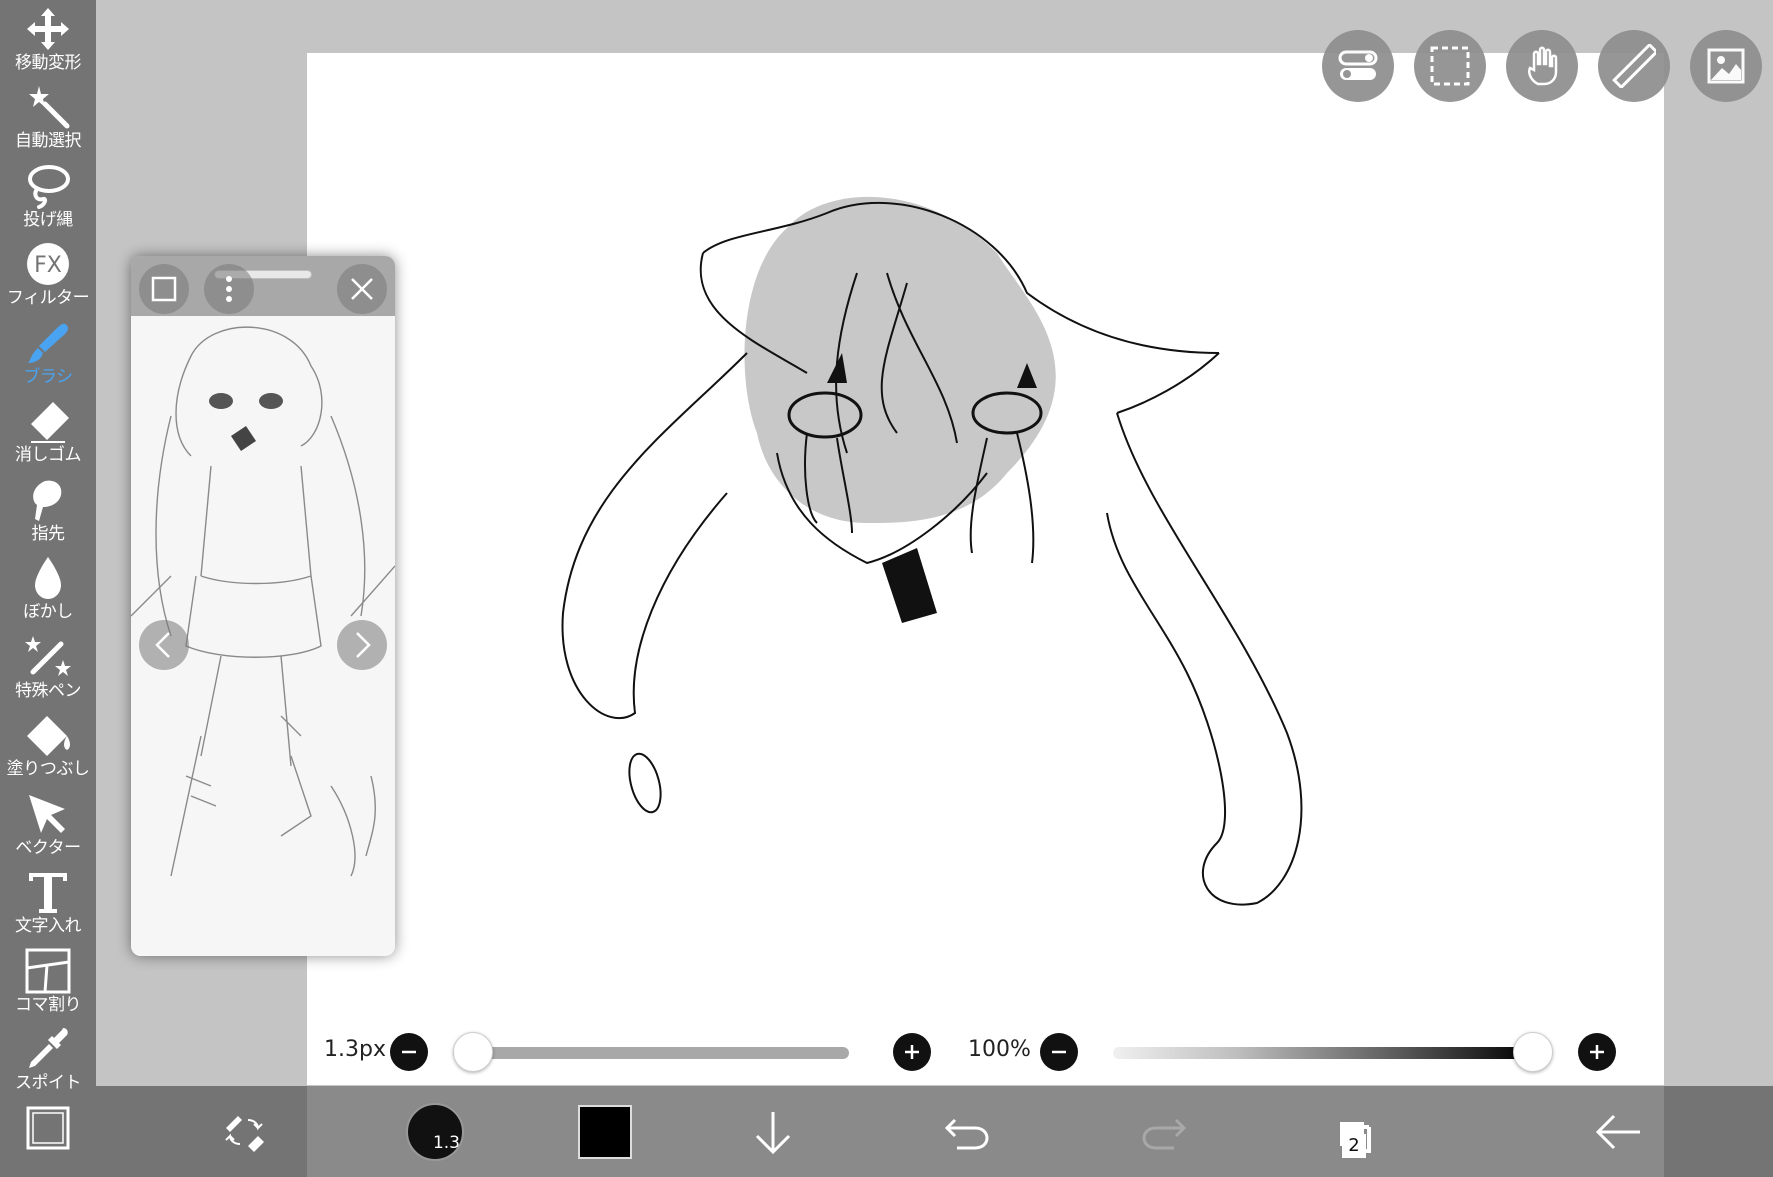 The width and height of the screenshot is (1773, 1177). I want to click on opacity-value: 100%, so click(999, 1049).